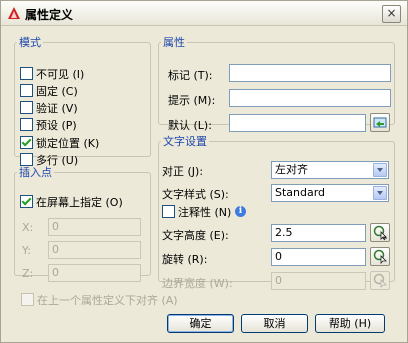  Describe the element at coordinates (205, 212) in the screenshot. I see `annotative-label: 注释性 (N)` at that location.